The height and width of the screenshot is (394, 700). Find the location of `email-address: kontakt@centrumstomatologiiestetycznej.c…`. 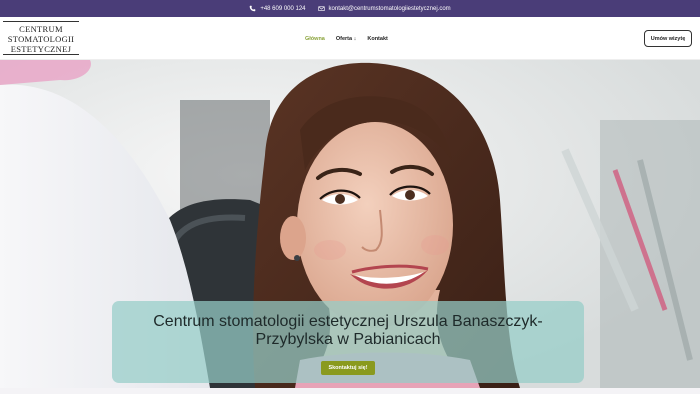

email-address: kontakt@centrumstomatologiiestetycznej.c… is located at coordinates (390, 9).